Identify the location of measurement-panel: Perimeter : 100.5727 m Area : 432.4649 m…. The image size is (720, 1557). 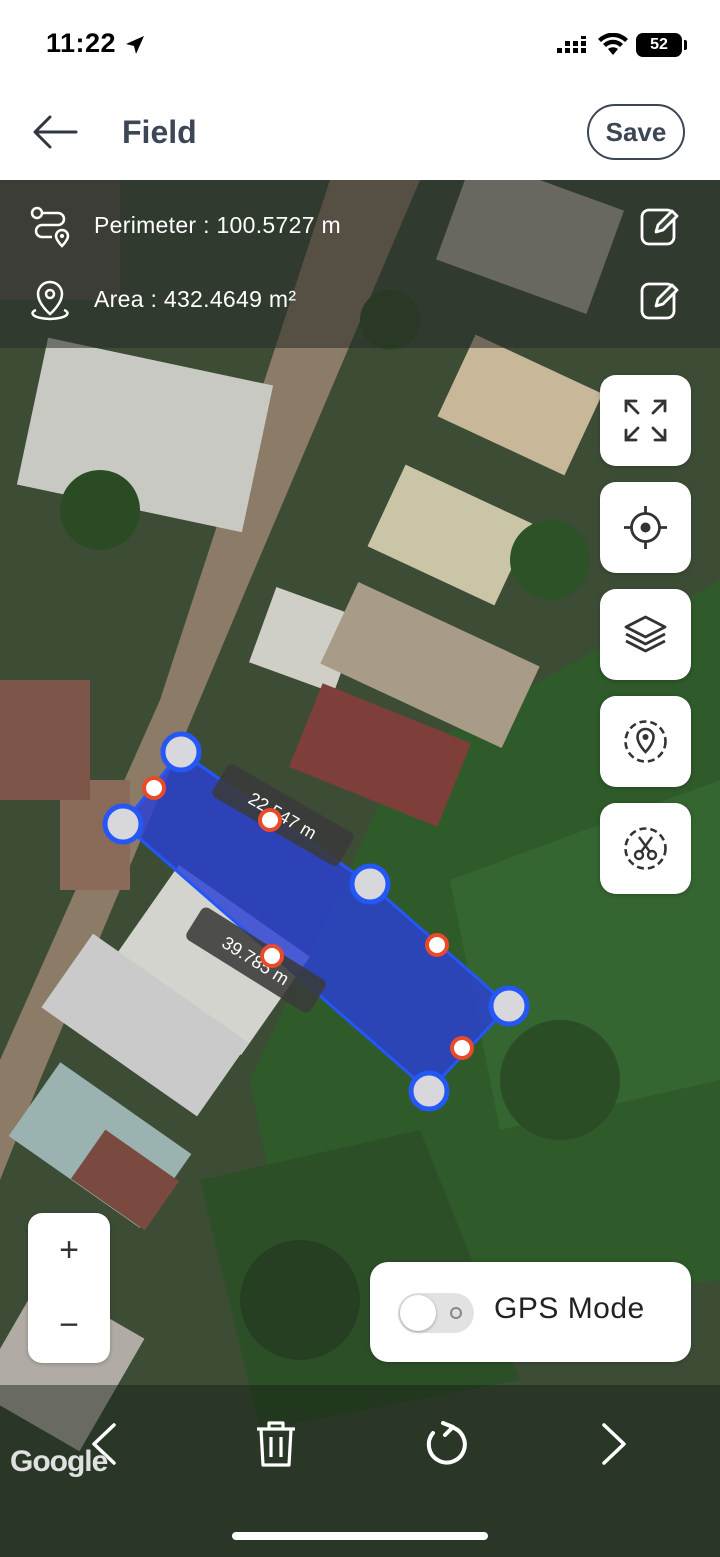
(360, 264).